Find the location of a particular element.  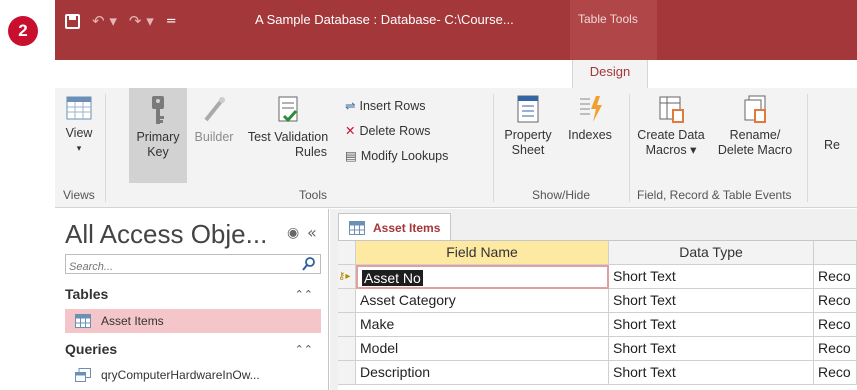

tab-home: Home is located at coordinates (175, 74).